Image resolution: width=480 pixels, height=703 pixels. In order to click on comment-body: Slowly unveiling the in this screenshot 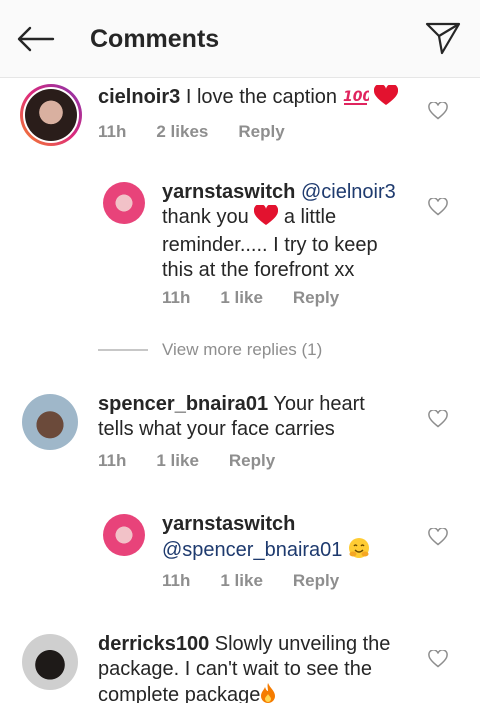, I will do `click(302, 644)`.